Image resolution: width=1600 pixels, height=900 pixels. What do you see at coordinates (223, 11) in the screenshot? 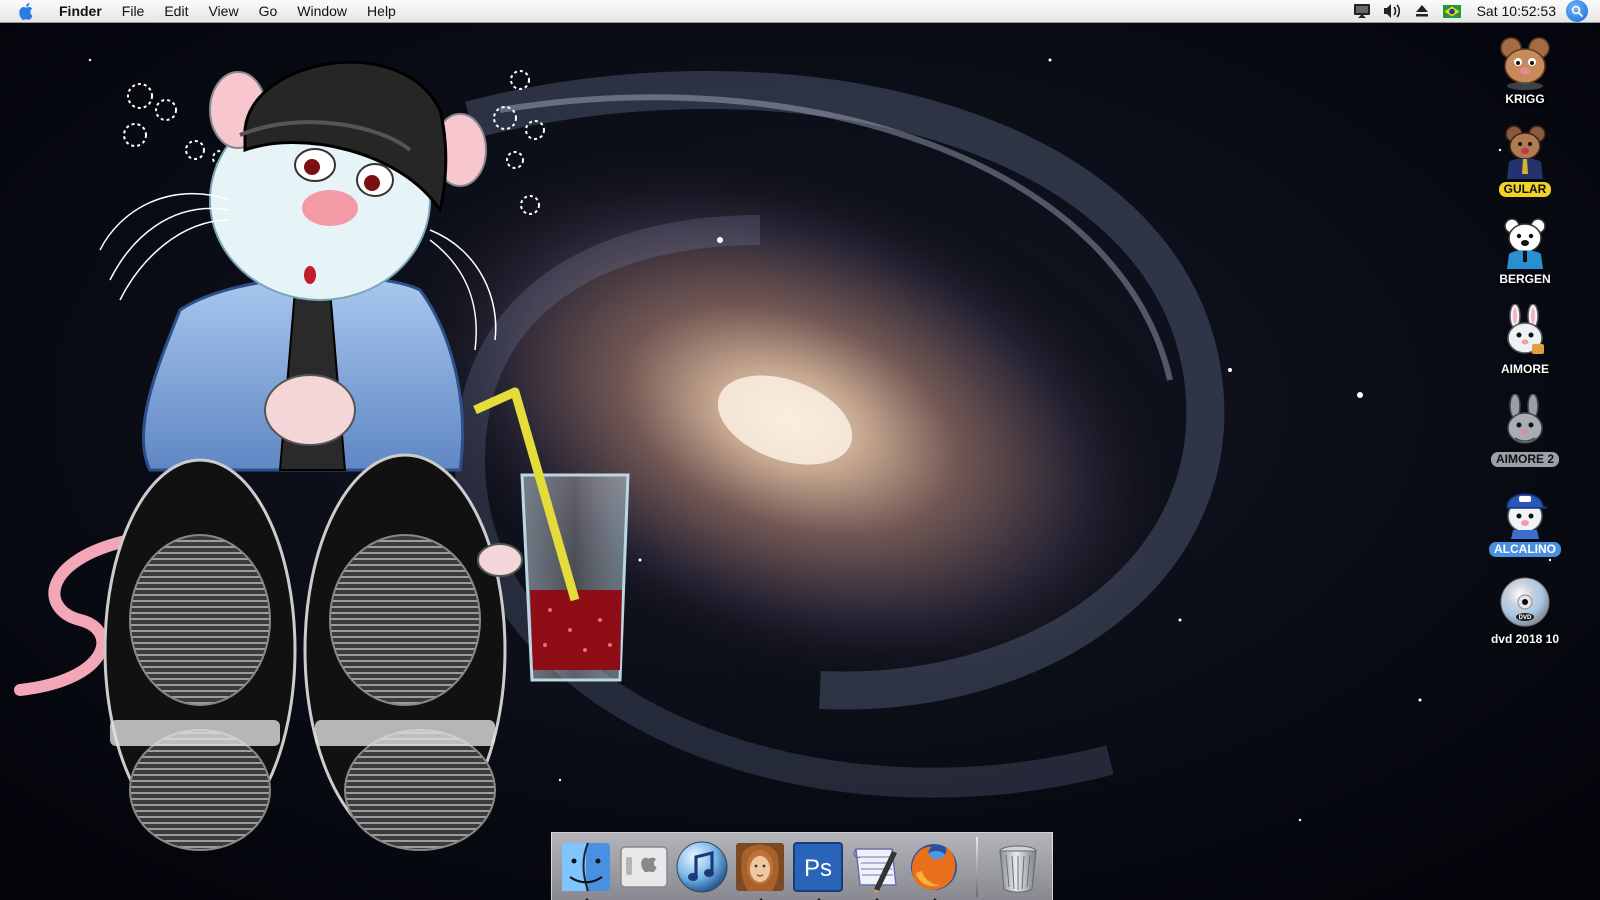
I see `menu-view: View` at bounding box center [223, 11].